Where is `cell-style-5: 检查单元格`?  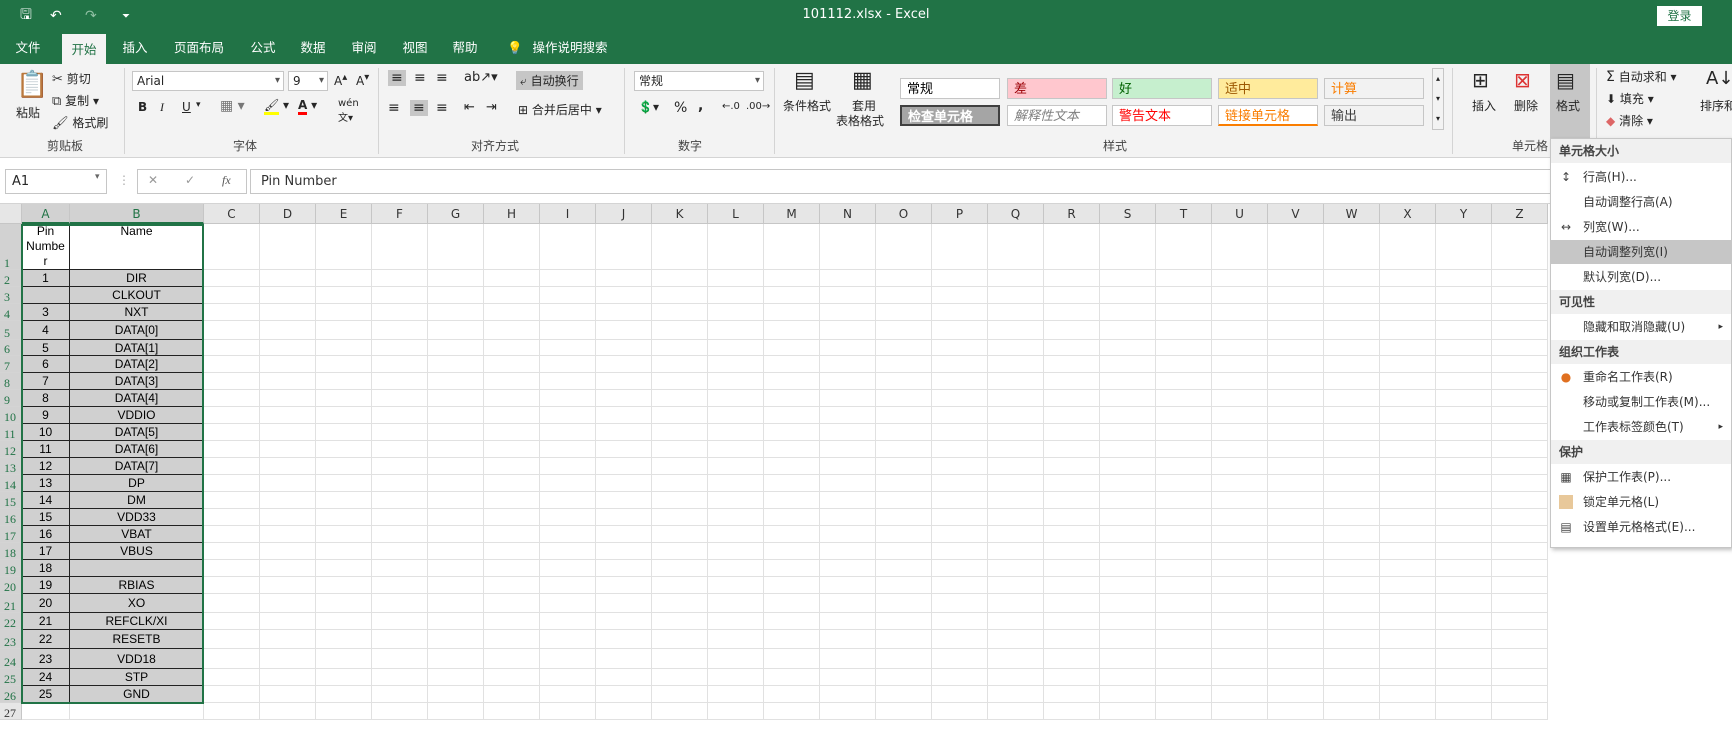
cell-style-5: 检查单元格 is located at coordinates (950, 115).